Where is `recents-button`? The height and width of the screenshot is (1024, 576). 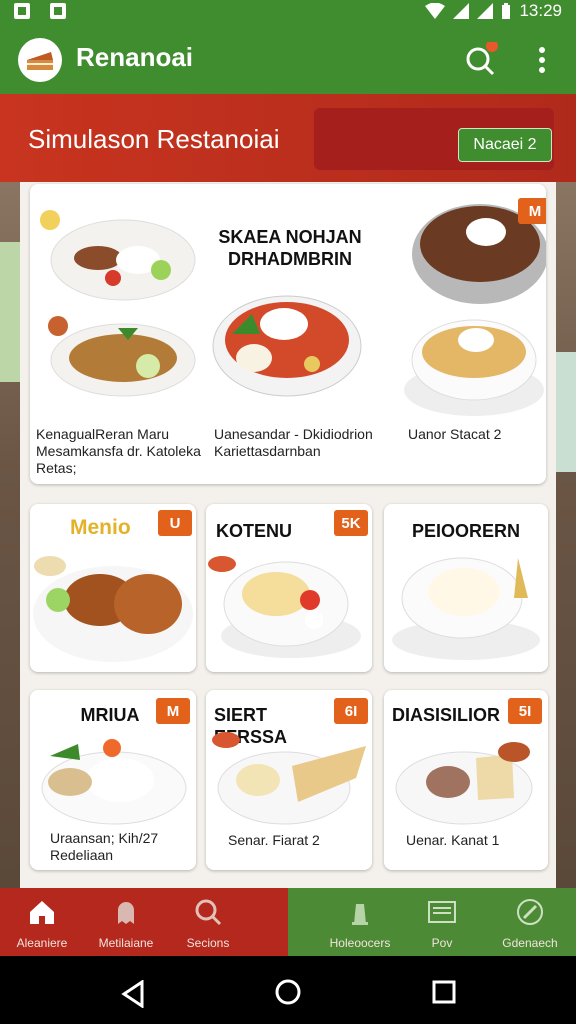
recents-button is located at coordinates (444, 994).